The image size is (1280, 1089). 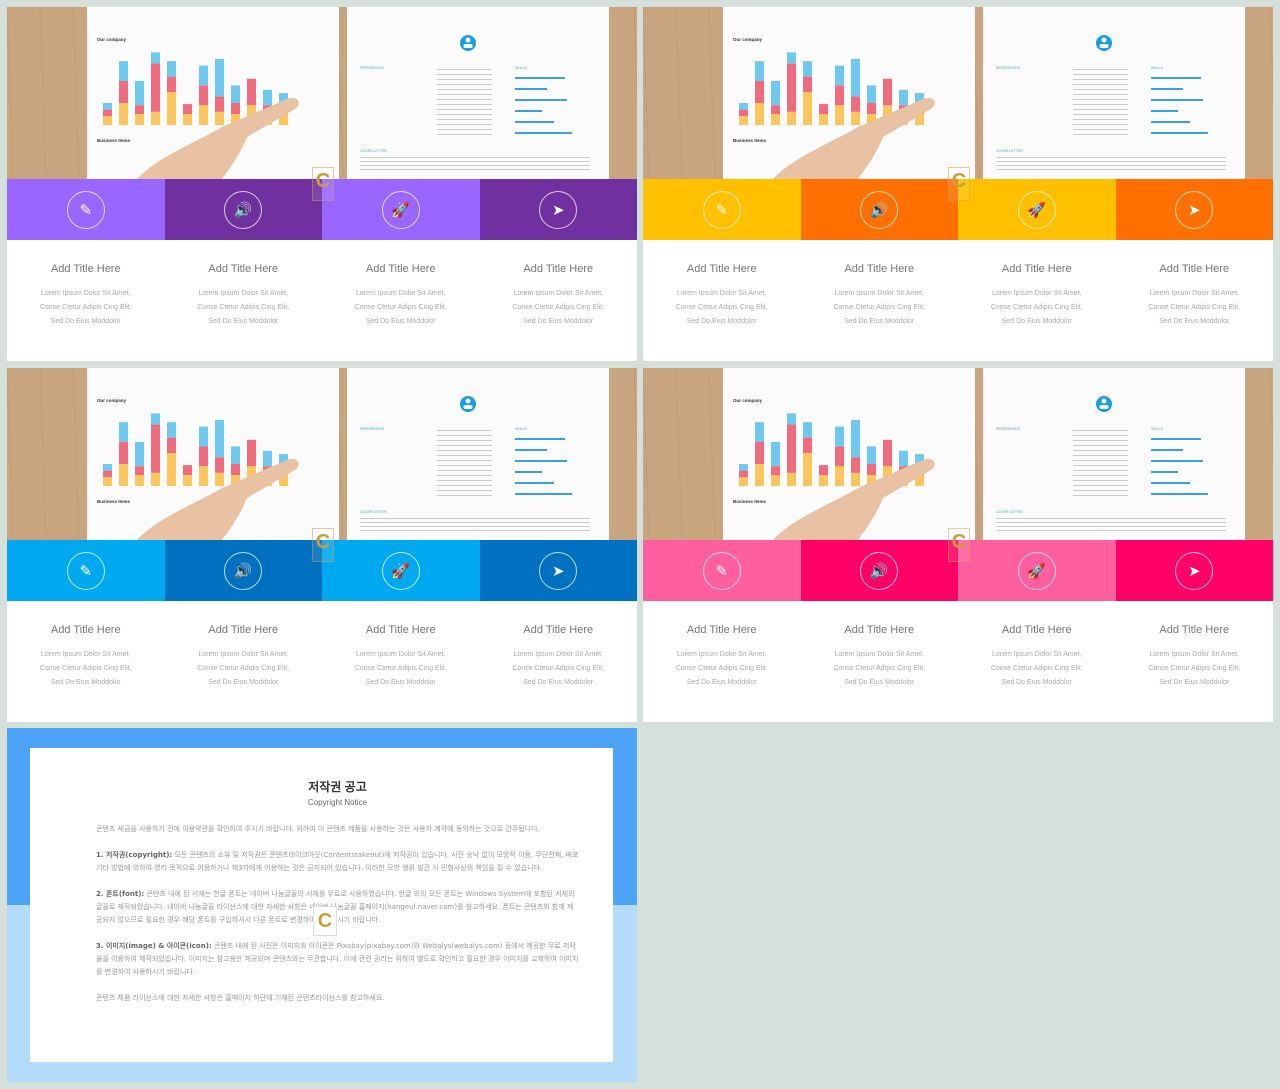 I want to click on edit-note-icon: ✎, so click(x=721, y=209).